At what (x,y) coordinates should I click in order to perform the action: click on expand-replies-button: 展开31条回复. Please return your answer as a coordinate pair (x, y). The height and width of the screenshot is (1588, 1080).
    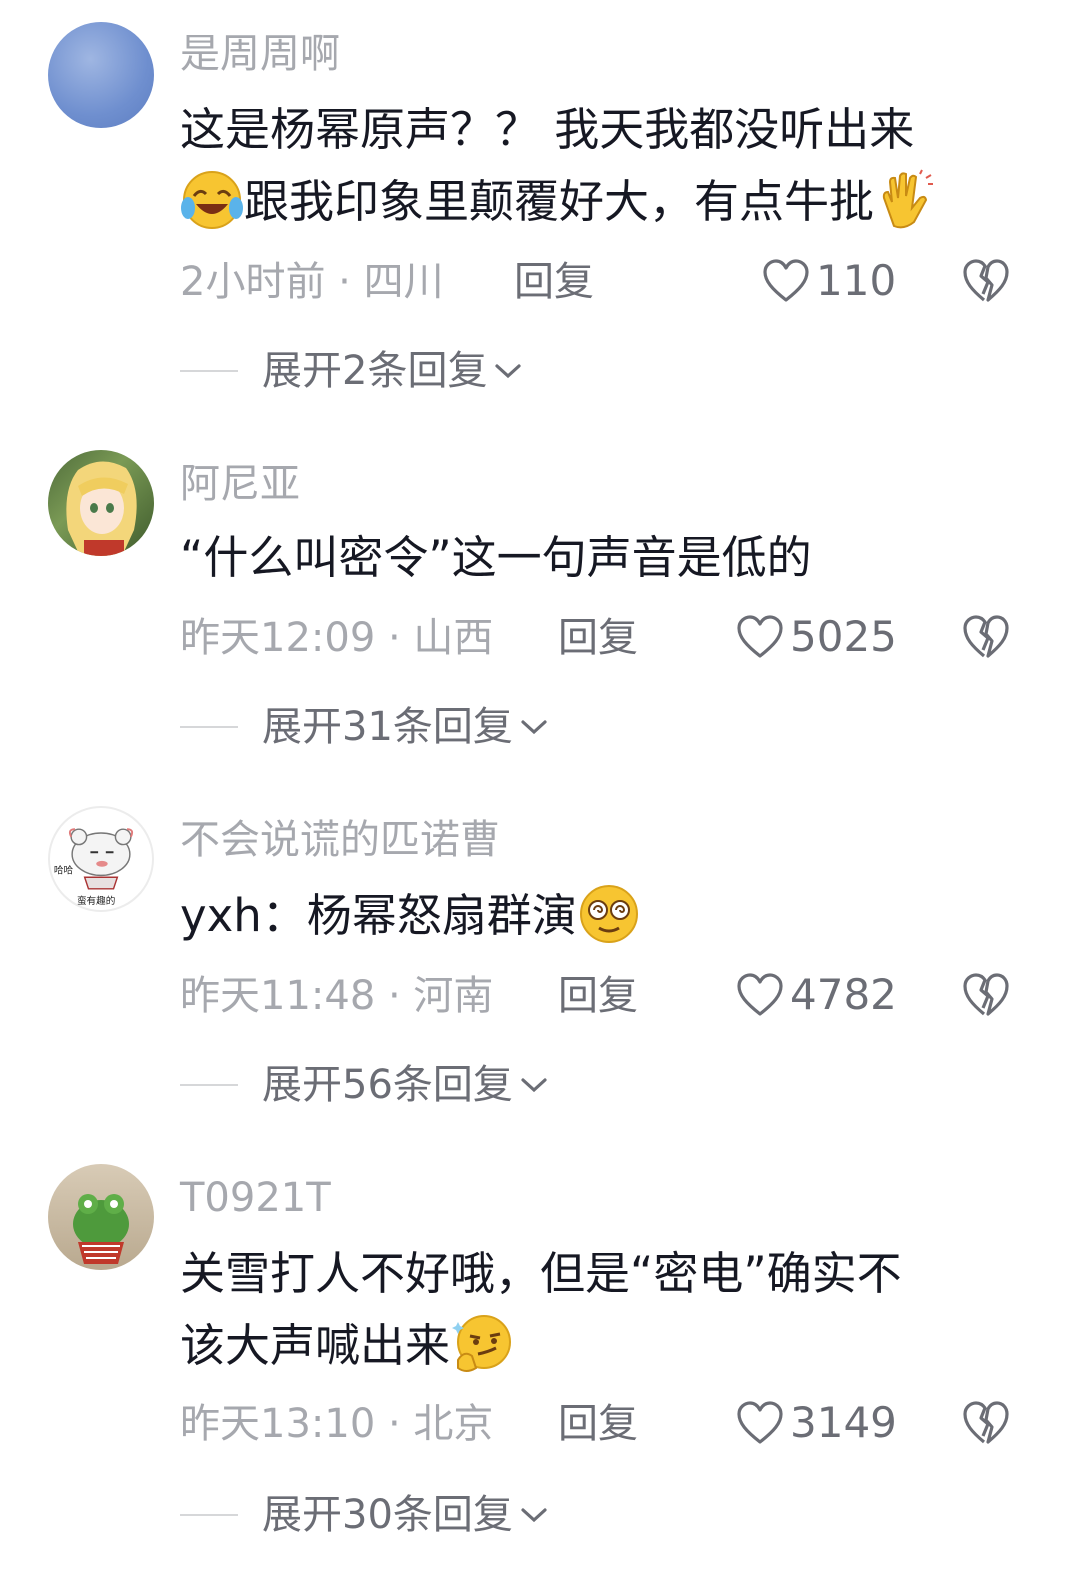
    Looking at the image, I should click on (364, 727).